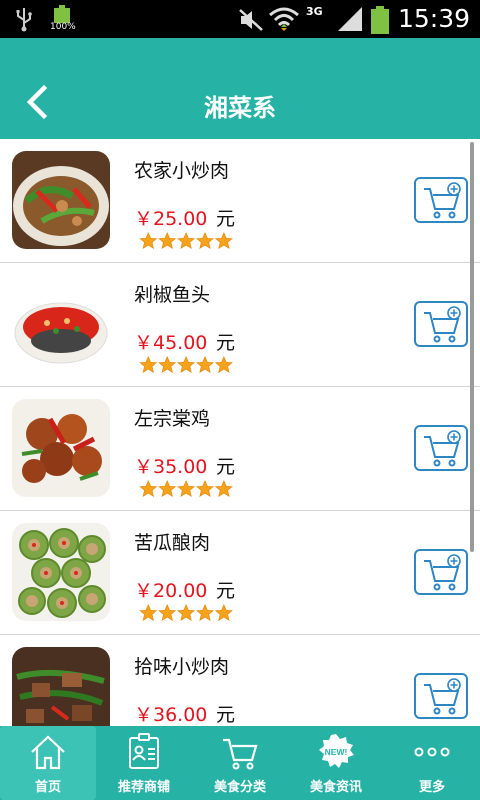 The height and width of the screenshot is (800, 480). What do you see at coordinates (172, 543) in the screenshot?
I see `dish-name: 苦瓜酿肉` at bounding box center [172, 543].